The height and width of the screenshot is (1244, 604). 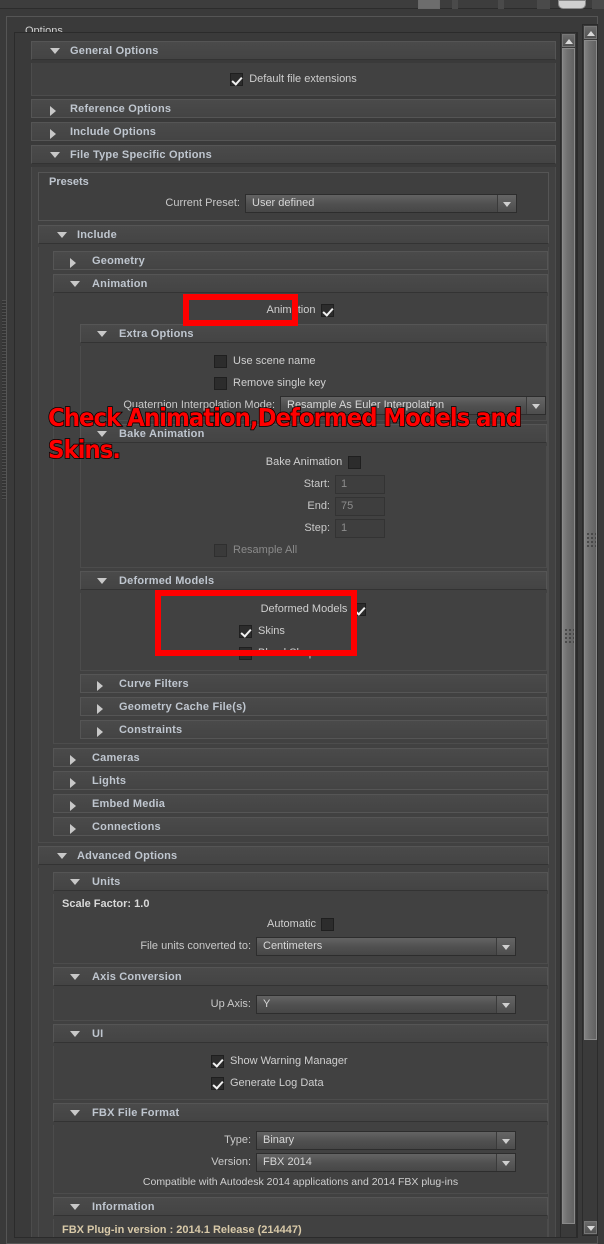 What do you see at coordinates (328, 310) in the screenshot?
I see `animation-checkbox` at bounding box center [328, 310].